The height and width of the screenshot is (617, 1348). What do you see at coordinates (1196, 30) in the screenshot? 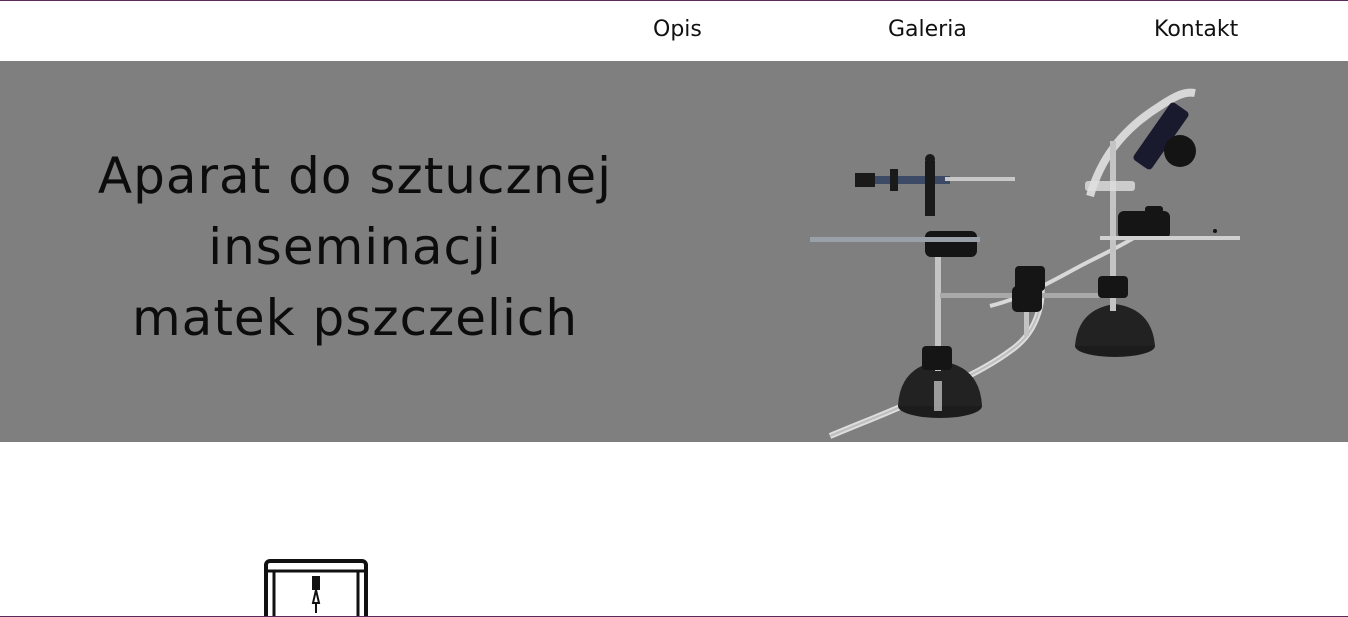
I see `nav-link-kontakt: Kontakt` at bounding box center [1196, 30].